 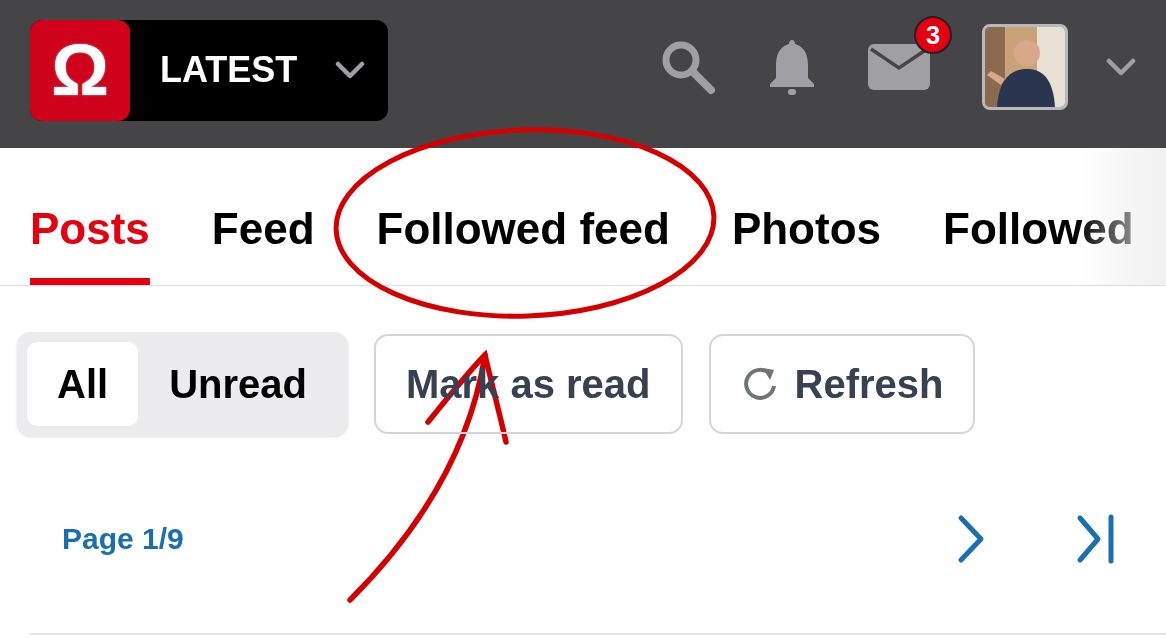 I want to click on filter-option: Unread, so click(x=238, y=384).